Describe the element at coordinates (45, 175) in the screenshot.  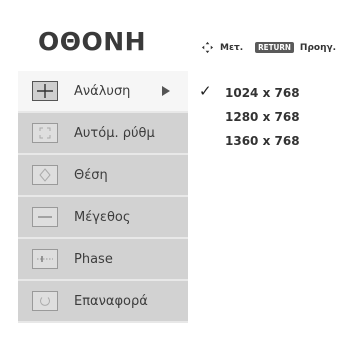
I see `position-icon` at that location.